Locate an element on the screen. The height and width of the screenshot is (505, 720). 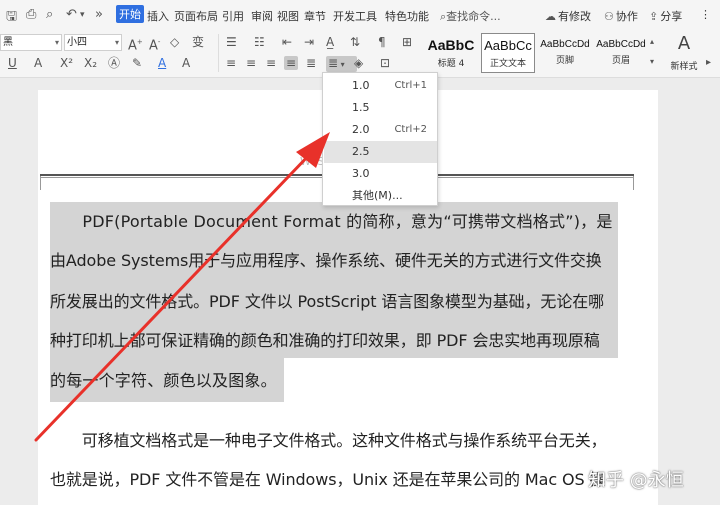
option-label: 2.0 is located at coordinates (361, 129).